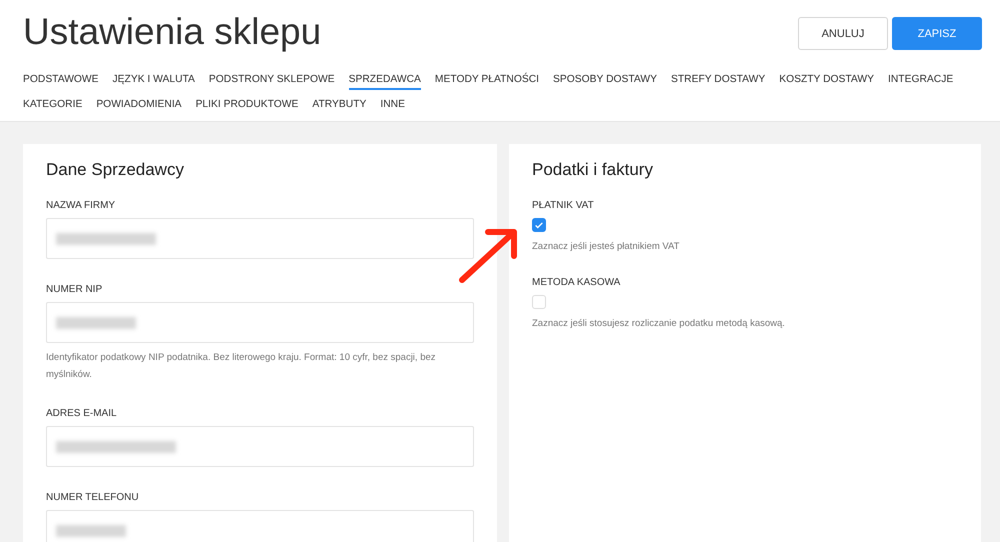  I want to click on card-title: Podatki i faktury, so click(593, 170).